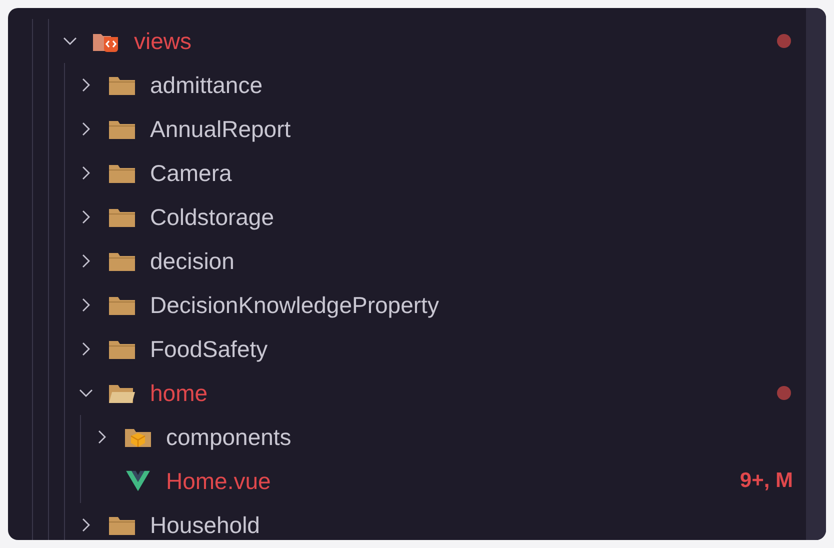 This screenshot has width=834, height=548. I want to click on tree-item-label: home, so click(179, 393).